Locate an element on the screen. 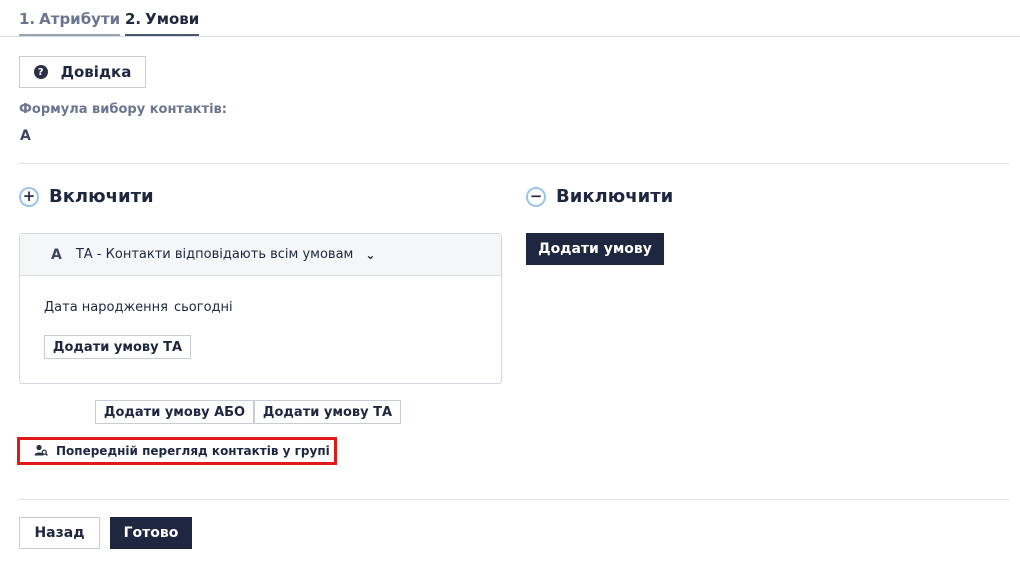 This screenshot has height=565, width=1020. exclude-section-title: − Виключити is located at coordinates (599, 196).